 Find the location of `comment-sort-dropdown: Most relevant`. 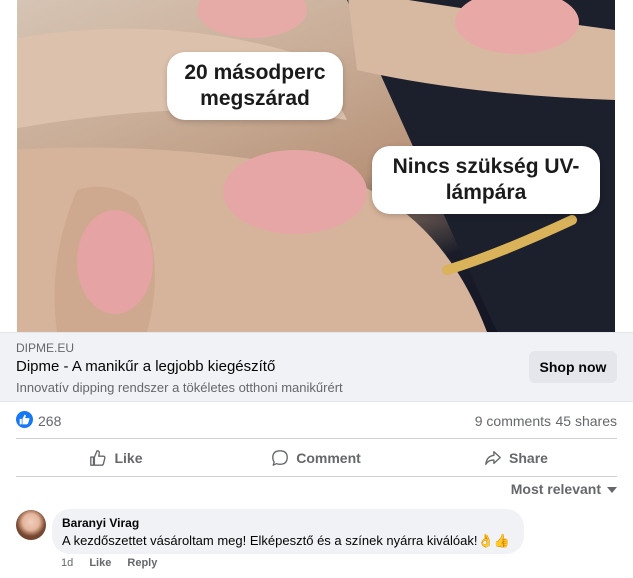

comment-sort-dropdown: Most relevant is located at coordinates (564, 489).